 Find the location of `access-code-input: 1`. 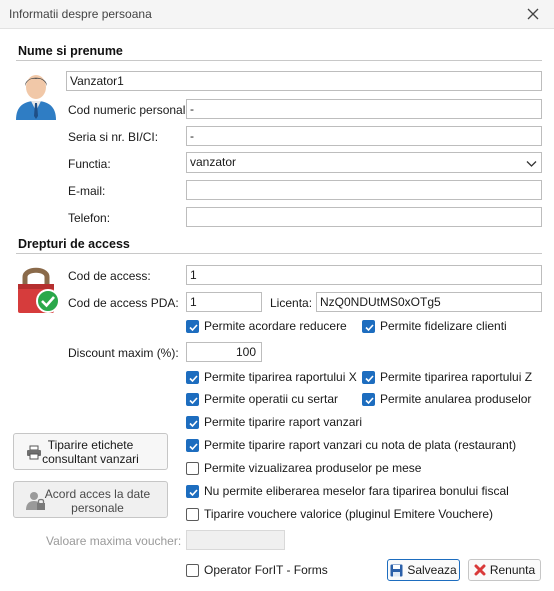

access-code-input: 1 is located at coordinates (364, 275).